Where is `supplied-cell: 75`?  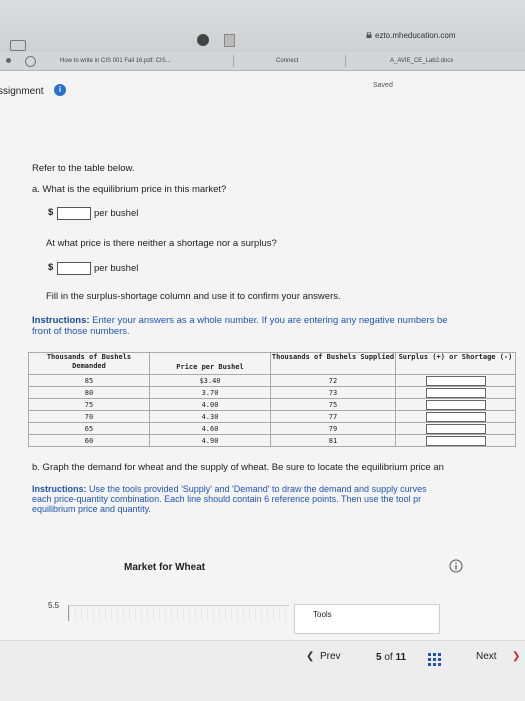
supplied-cell: 75 is located at coordinates (333, 404).